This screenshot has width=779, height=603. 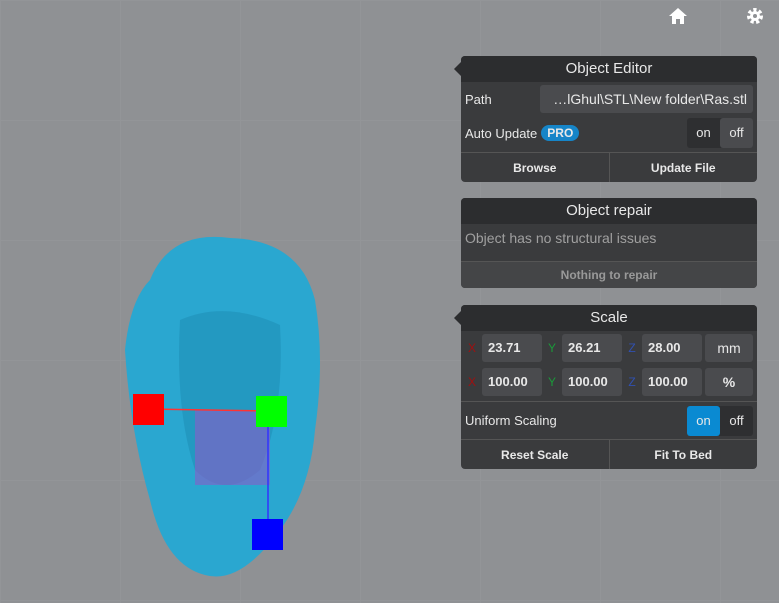 I want to click on panel-title: Object Editor, so click(x=609, y=69).